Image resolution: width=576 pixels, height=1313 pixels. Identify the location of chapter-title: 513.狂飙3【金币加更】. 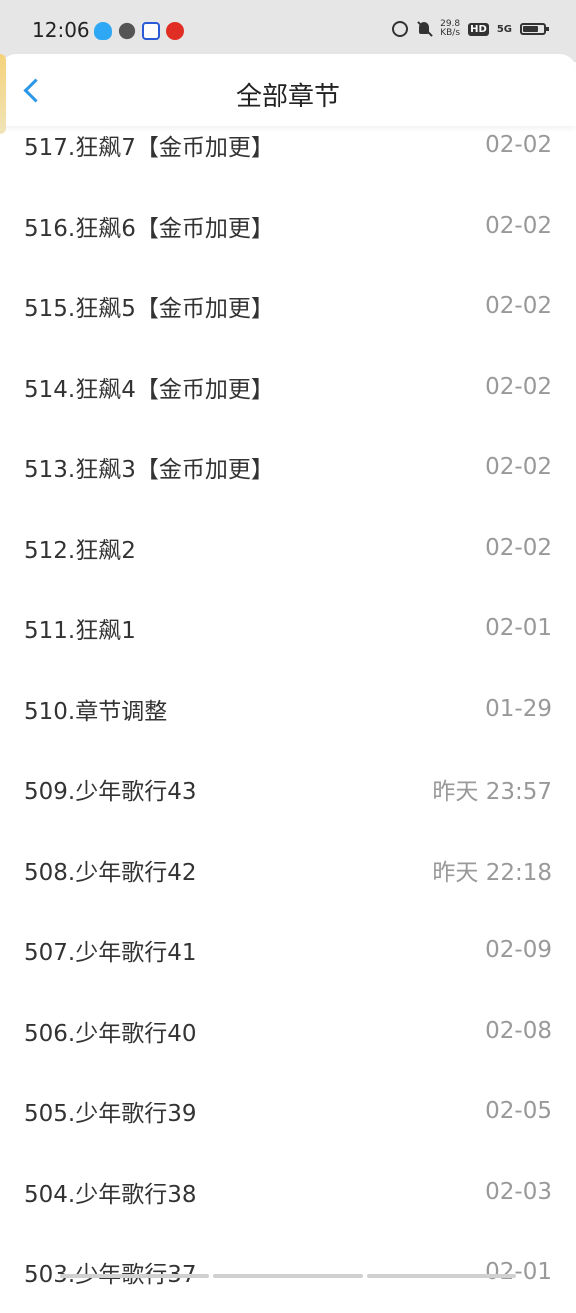
(149, 470).